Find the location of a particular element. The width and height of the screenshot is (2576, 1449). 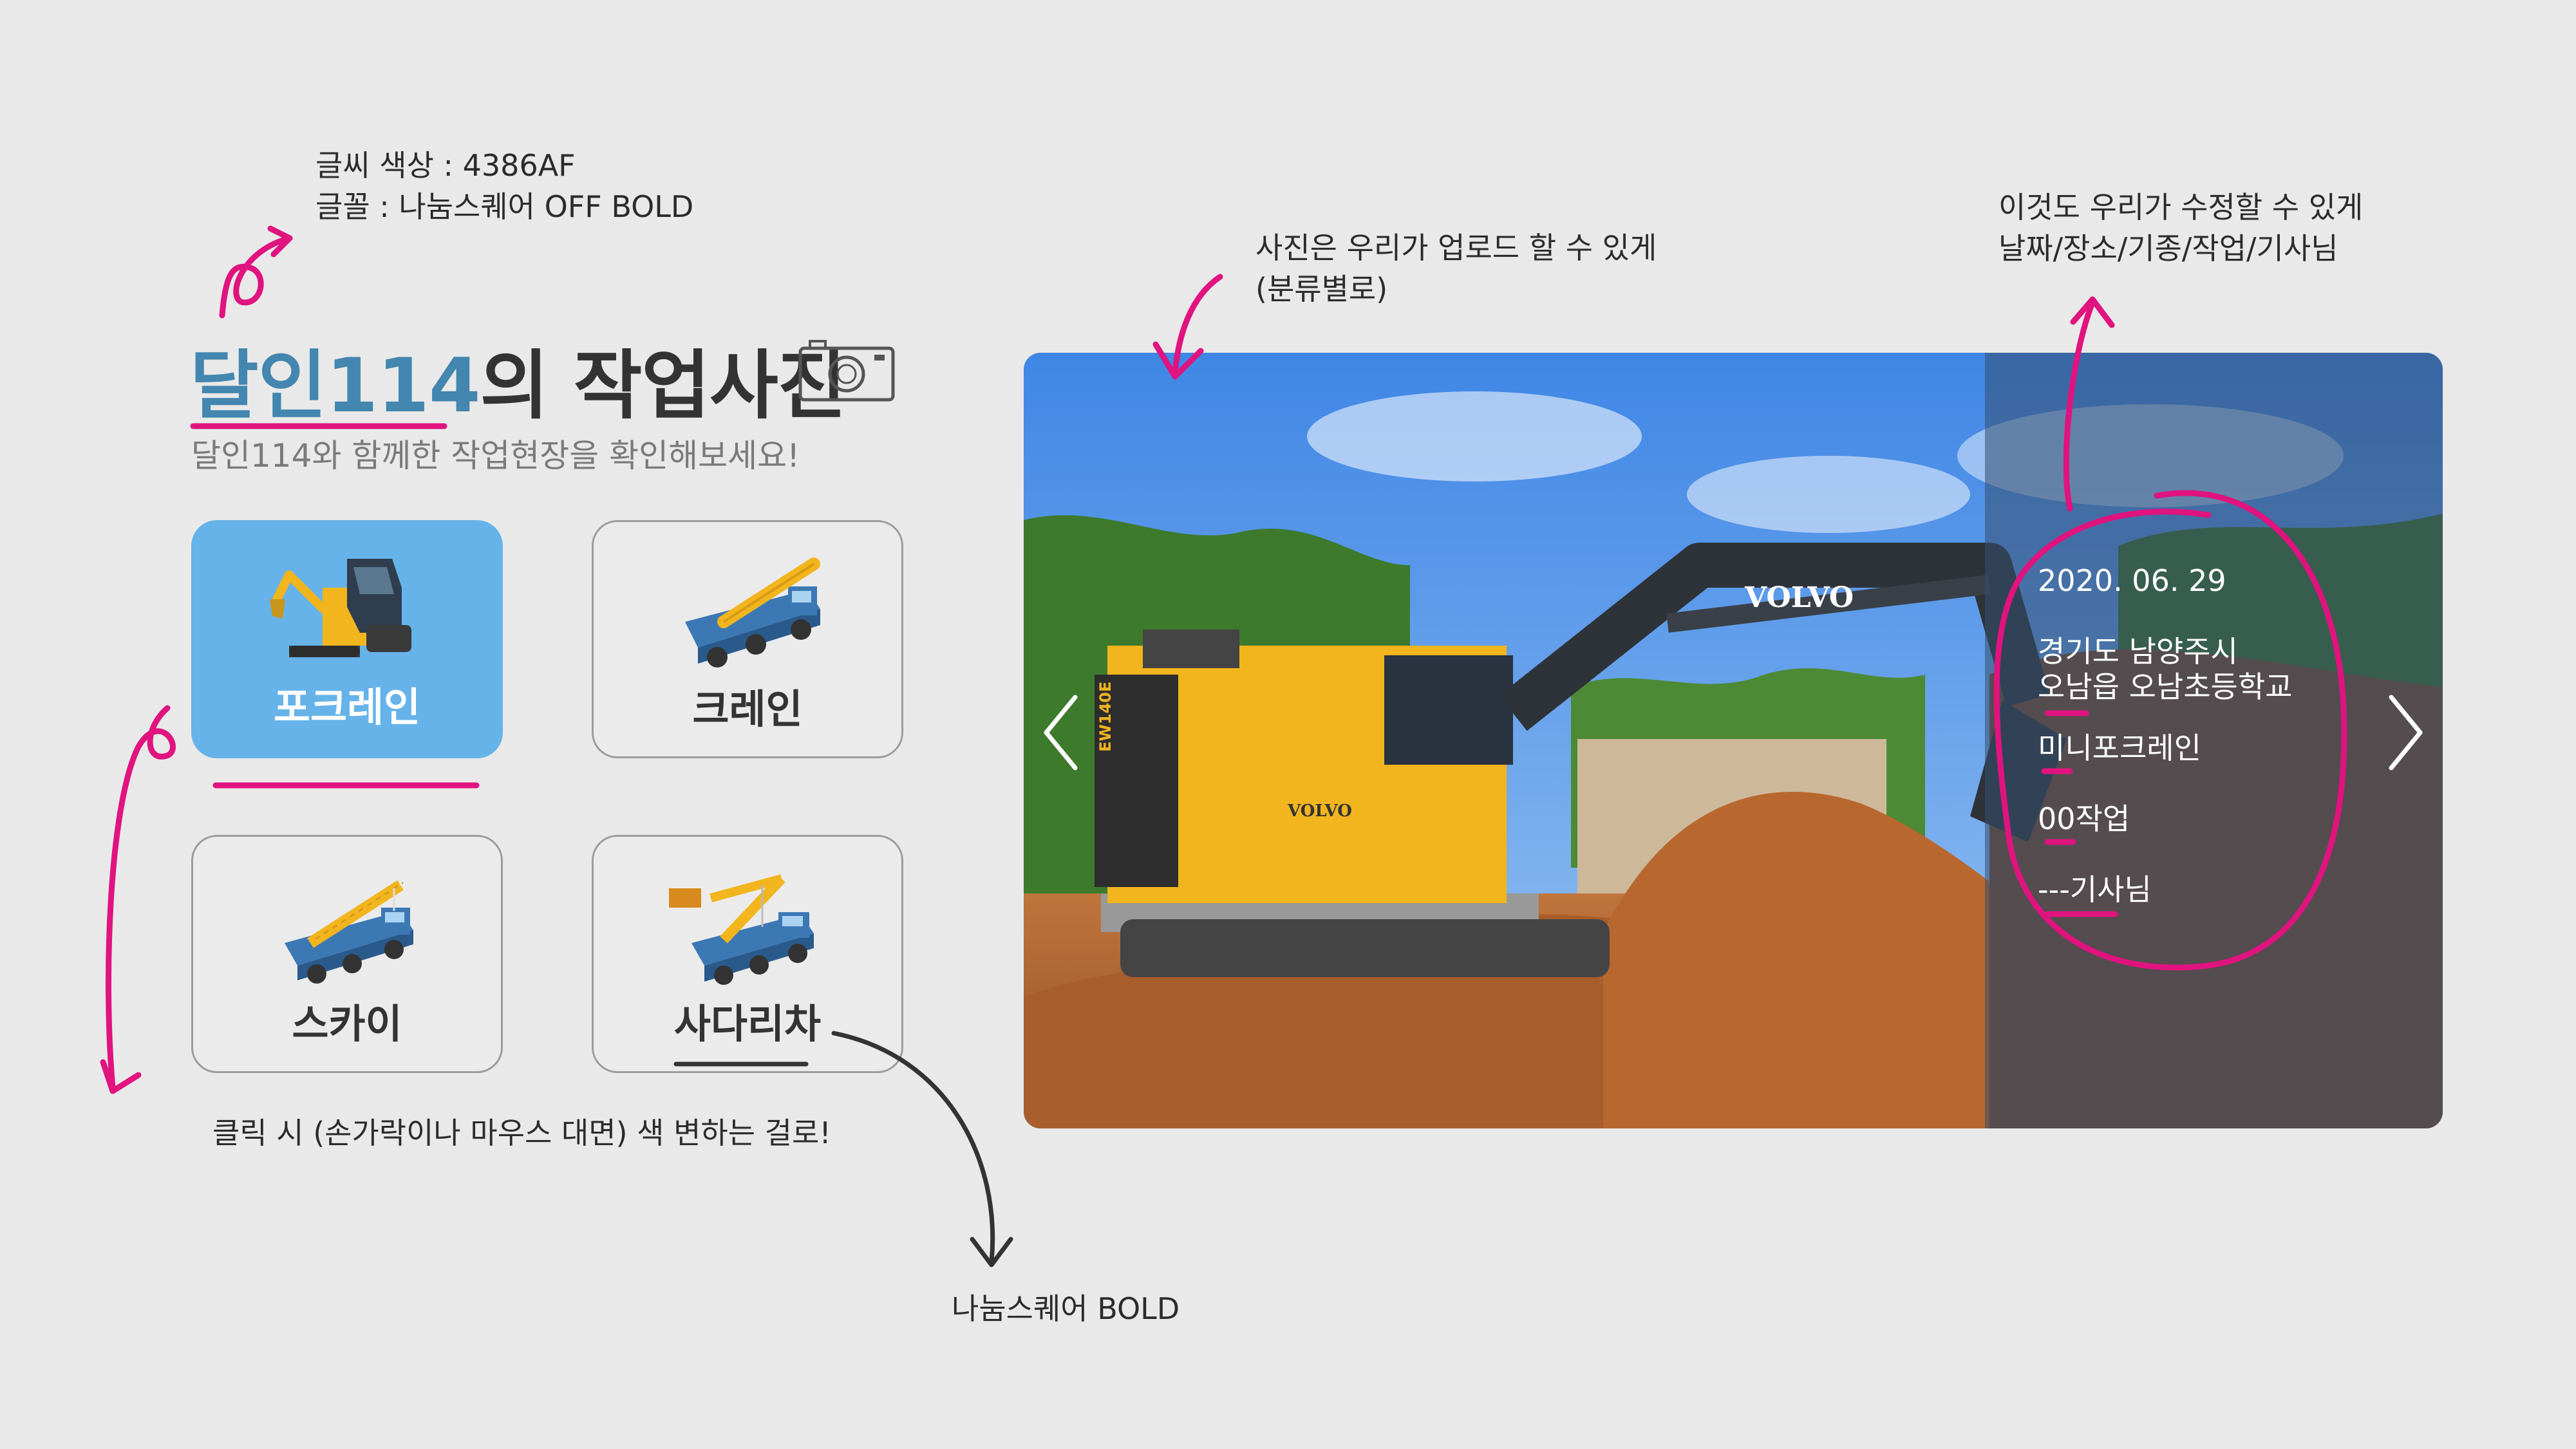

photo-equipment: 미니포크레인 is located at coordinates (2119, 748).